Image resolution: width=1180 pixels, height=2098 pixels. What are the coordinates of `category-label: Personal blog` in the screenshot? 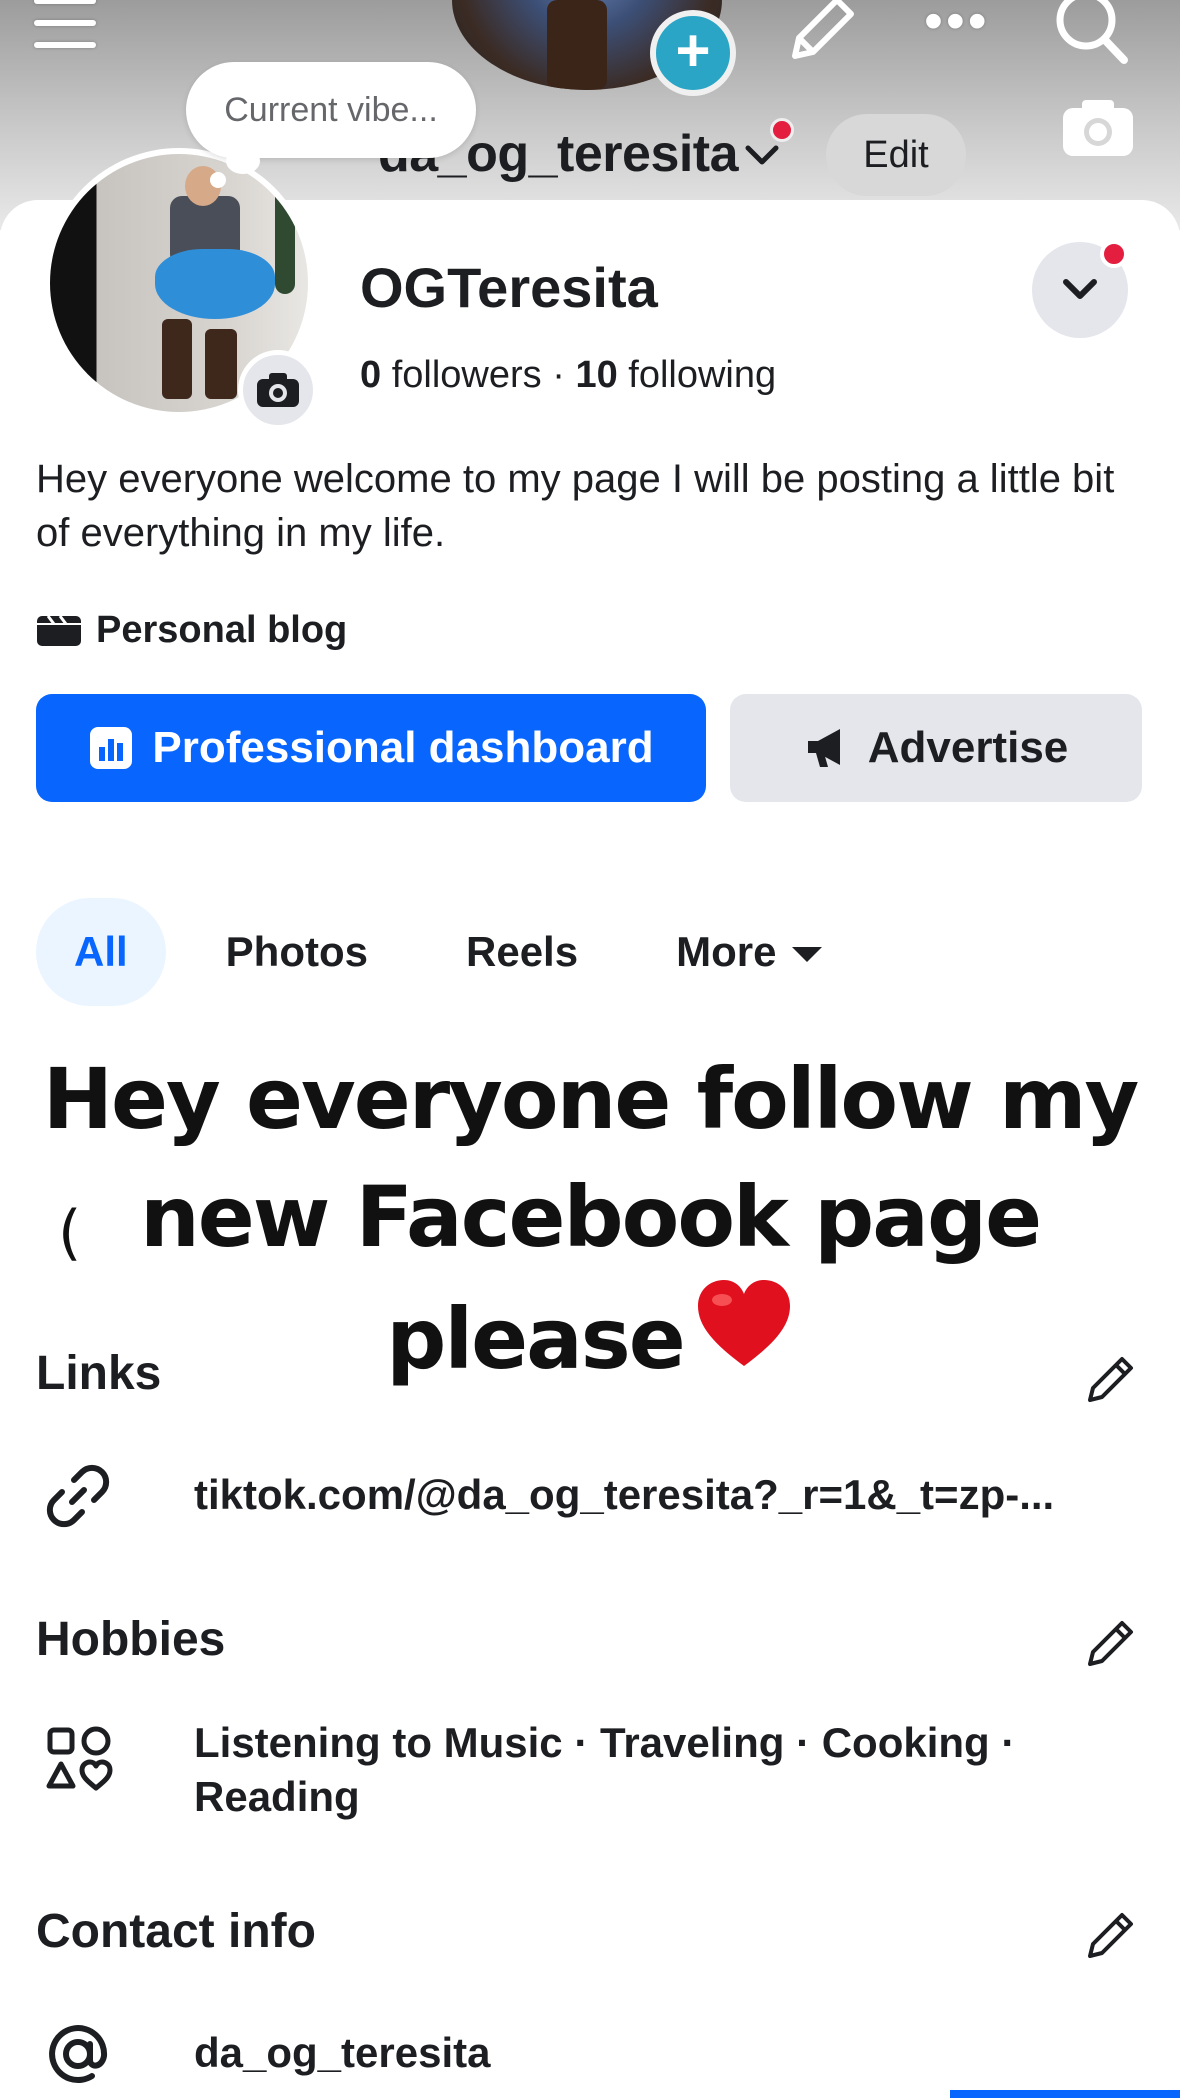 It's located at (222, 629).